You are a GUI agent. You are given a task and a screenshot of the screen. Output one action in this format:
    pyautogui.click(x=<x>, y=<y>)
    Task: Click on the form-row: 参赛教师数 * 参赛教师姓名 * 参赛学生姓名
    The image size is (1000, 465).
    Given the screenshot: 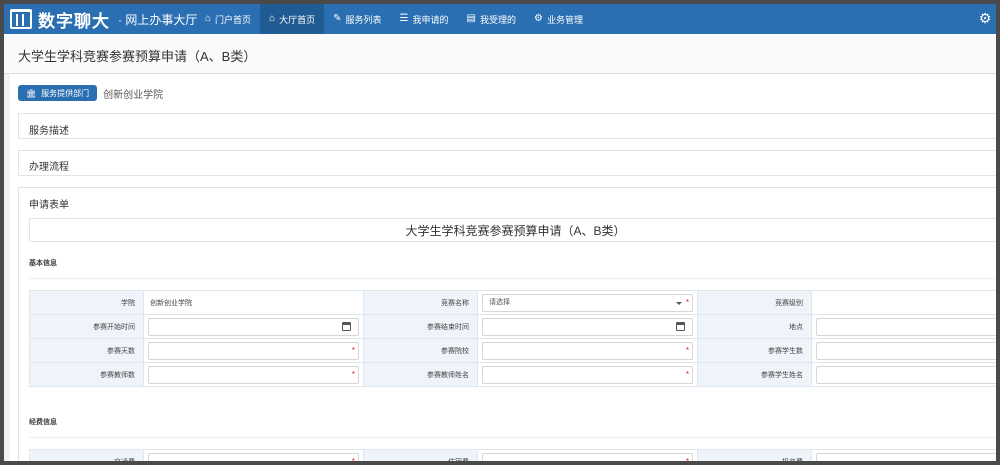 What is the action you would take?
    pyautogui.click(x=512, y=374)
    